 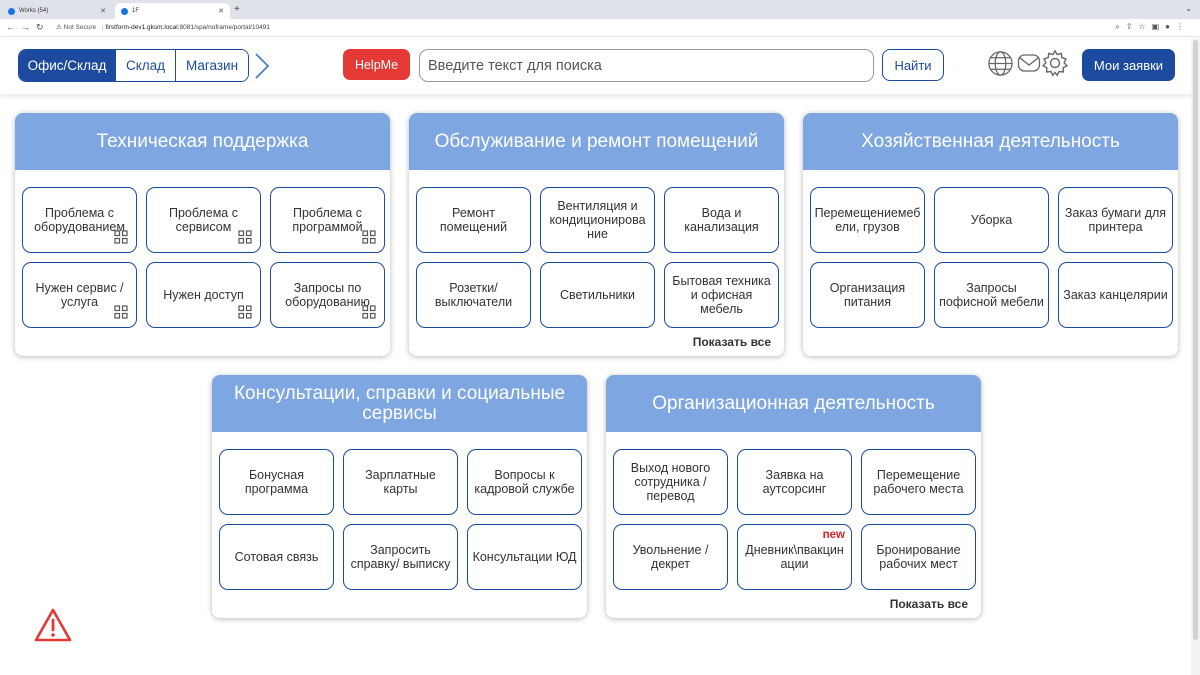 I want to click on page-scrollbar, so click(x=1195, y=356).